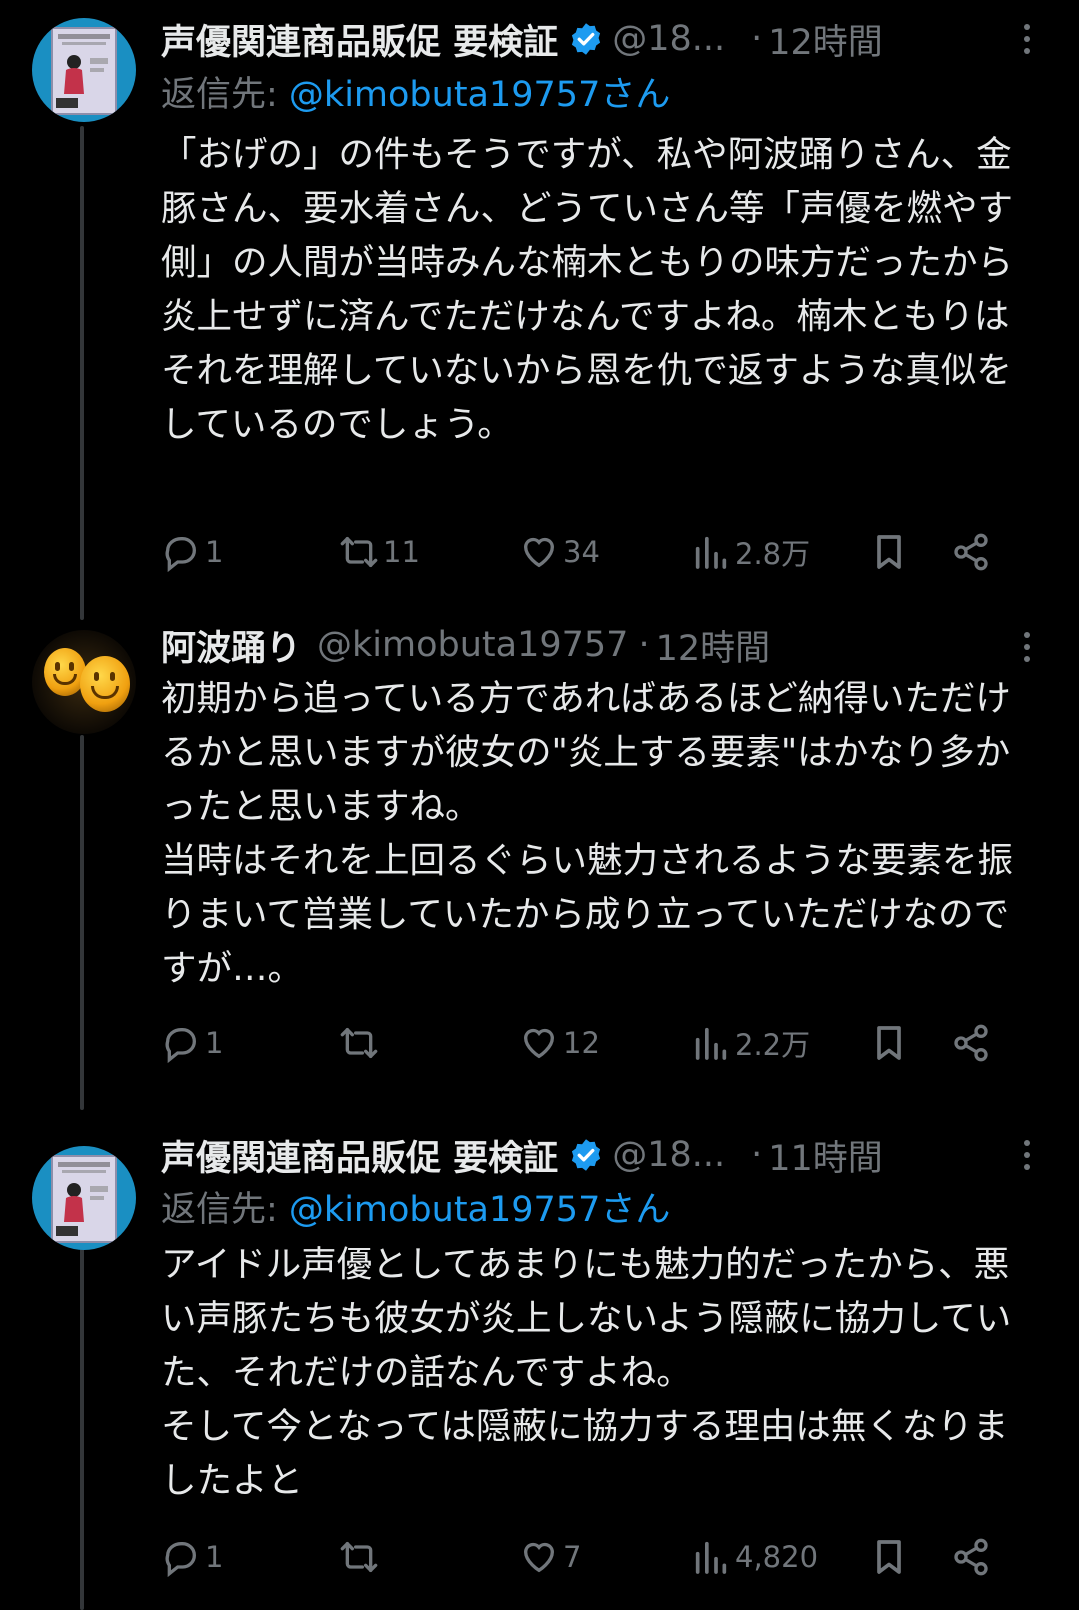  What do you see at coordinates (559, 1043) in the screenshot?
I see `like-button: 12` at bounding box center [559, 1043].